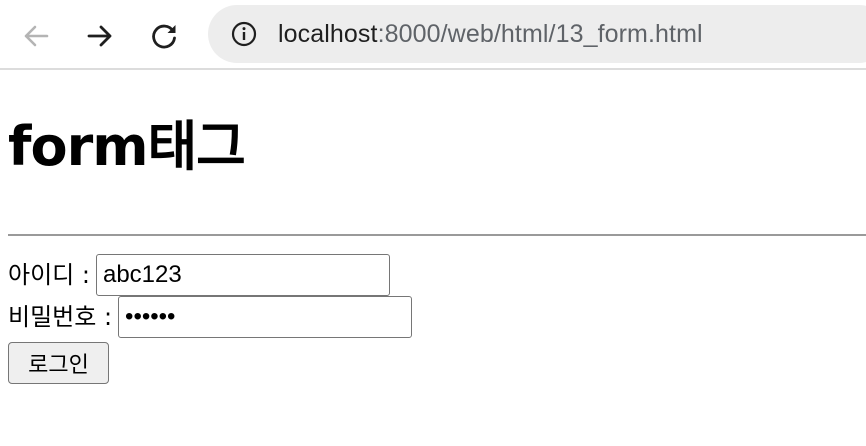  I want to click on forward-arrow-icon, so click(100, 36).